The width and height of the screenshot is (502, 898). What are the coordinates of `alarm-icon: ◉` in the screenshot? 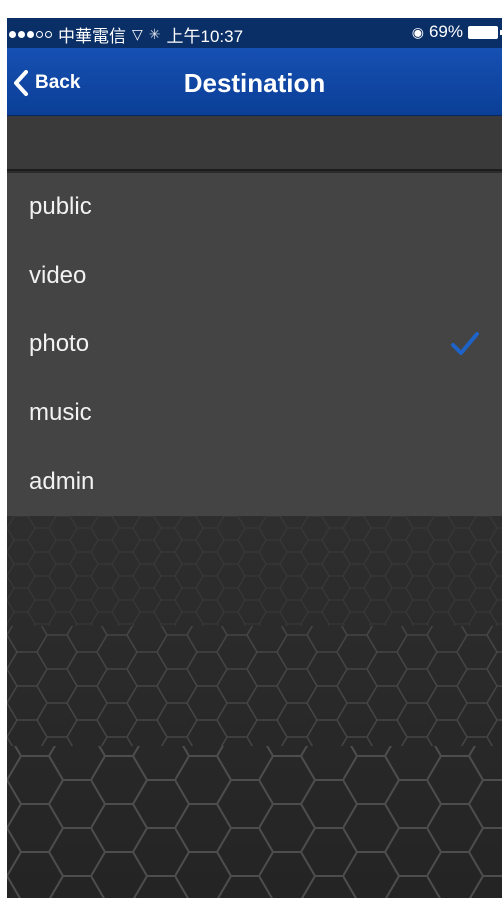 It's located at (417, 31).